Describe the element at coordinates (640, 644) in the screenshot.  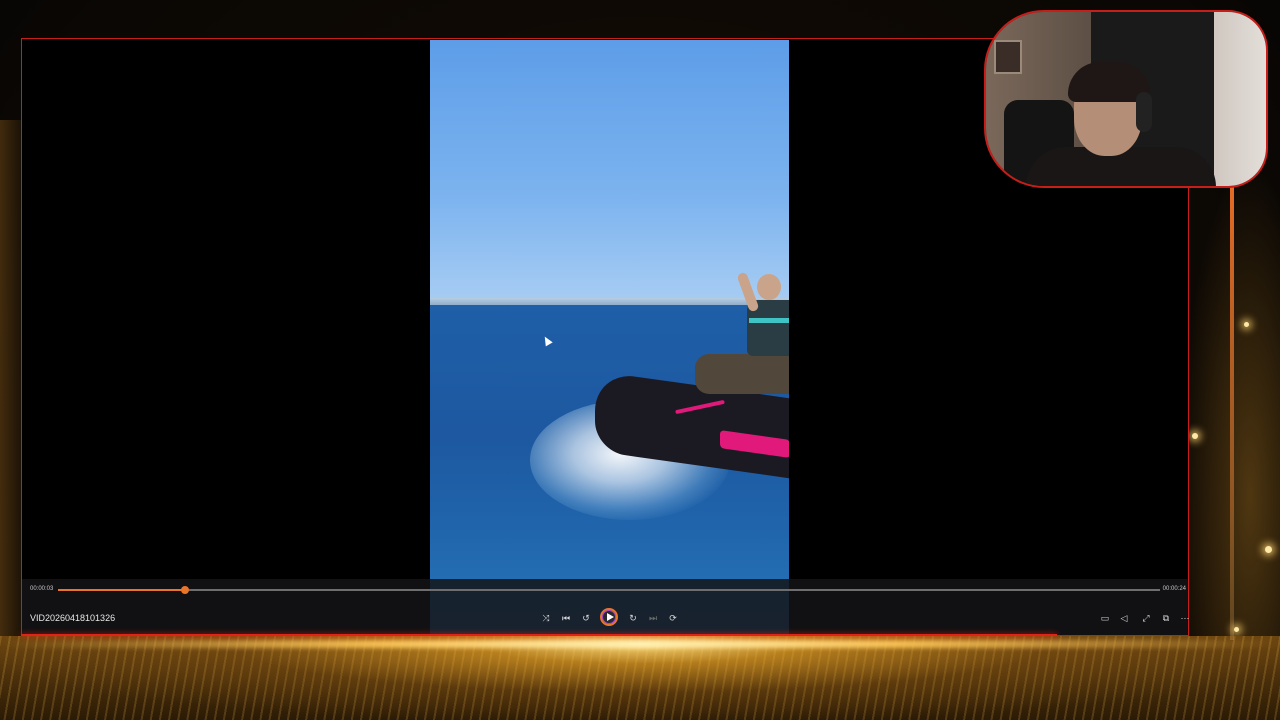
I see `gold-glow-line` at that location.